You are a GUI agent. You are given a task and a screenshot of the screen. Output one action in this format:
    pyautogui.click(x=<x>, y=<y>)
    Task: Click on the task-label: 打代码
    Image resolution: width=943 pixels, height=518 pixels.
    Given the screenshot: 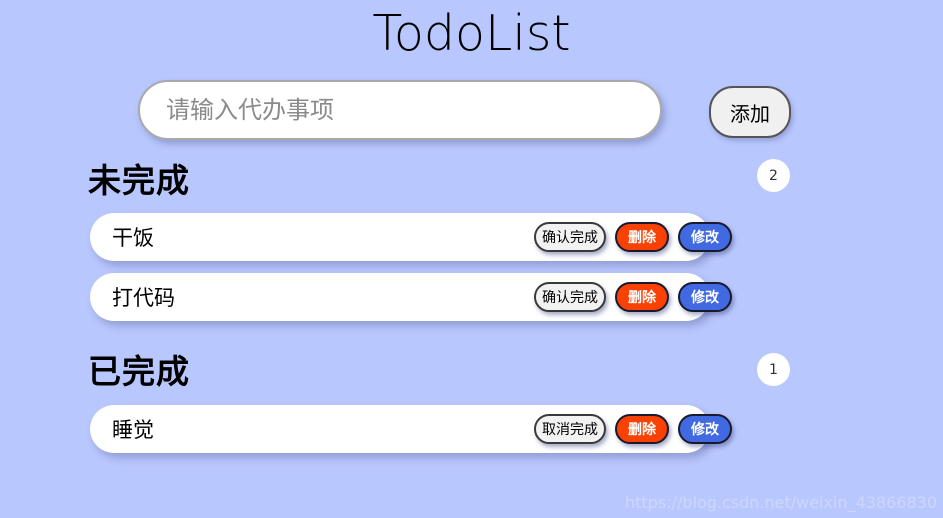 What is the action you would take?
    pyautogui.click(x=143, y=298)
    